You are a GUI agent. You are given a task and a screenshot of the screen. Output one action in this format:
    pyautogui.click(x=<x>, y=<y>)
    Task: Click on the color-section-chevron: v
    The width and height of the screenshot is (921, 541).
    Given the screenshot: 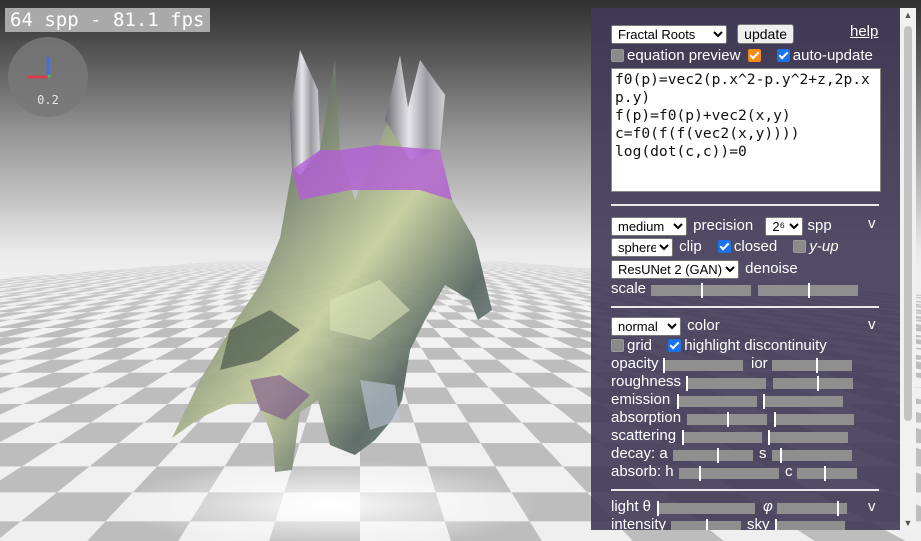 What is the action you would take?
    pyautogui.click(x=872, y=324)
    